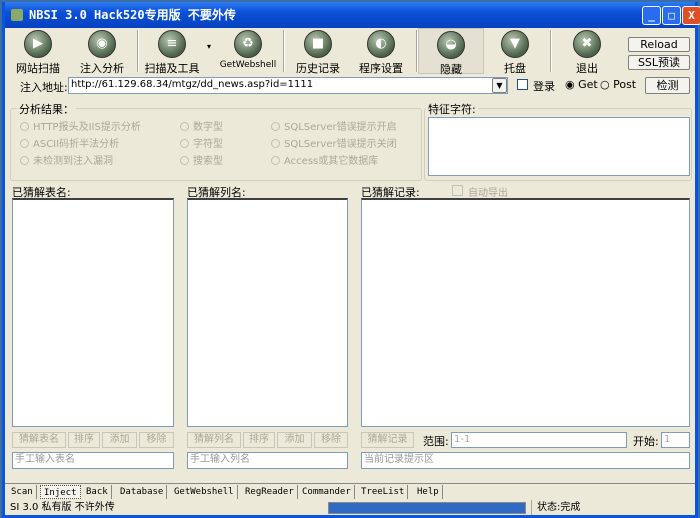 Image resolution: width=700 pixels, height=518 pixels. What do you see at coordinates (559, 146) in the screenshot?
I see `feature-input` at bounding box center [559, 146].